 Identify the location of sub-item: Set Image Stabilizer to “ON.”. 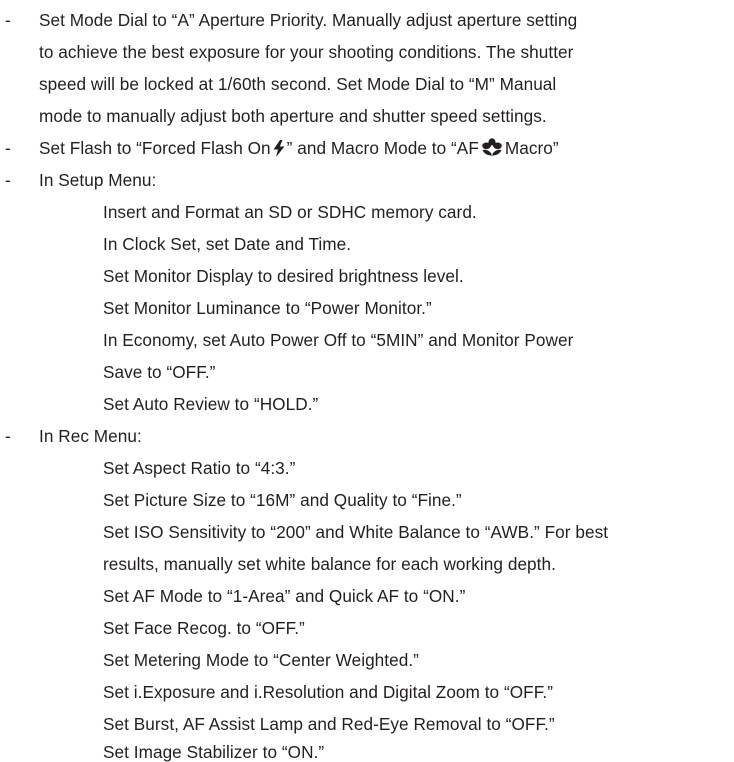
(214, 752).